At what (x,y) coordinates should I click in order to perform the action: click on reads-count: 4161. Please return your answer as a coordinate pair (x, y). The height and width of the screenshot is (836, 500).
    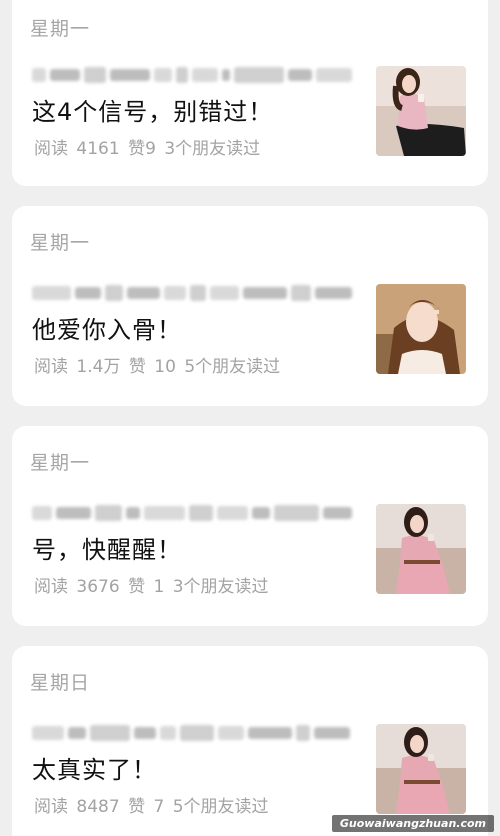
    Looking at the image, I should click on (98, 149).